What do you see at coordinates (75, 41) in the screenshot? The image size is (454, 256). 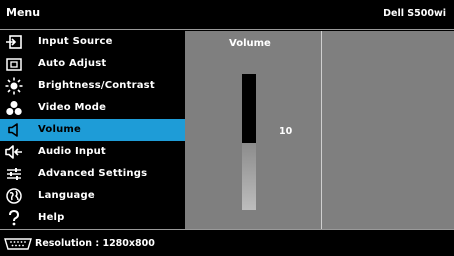 I see `menu-item-label: Input Source` at bounding box center [75, 41].